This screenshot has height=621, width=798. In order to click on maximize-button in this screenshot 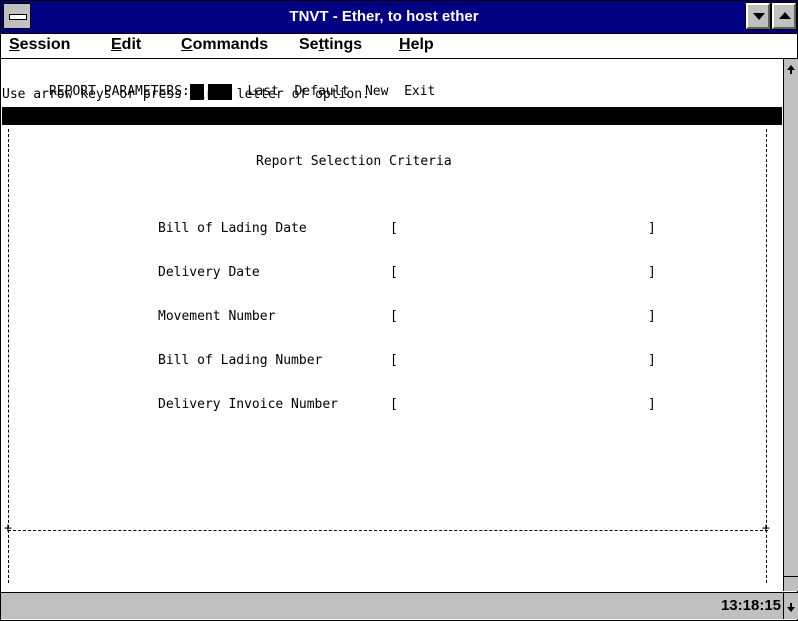, I will do `click(784, 16)`.